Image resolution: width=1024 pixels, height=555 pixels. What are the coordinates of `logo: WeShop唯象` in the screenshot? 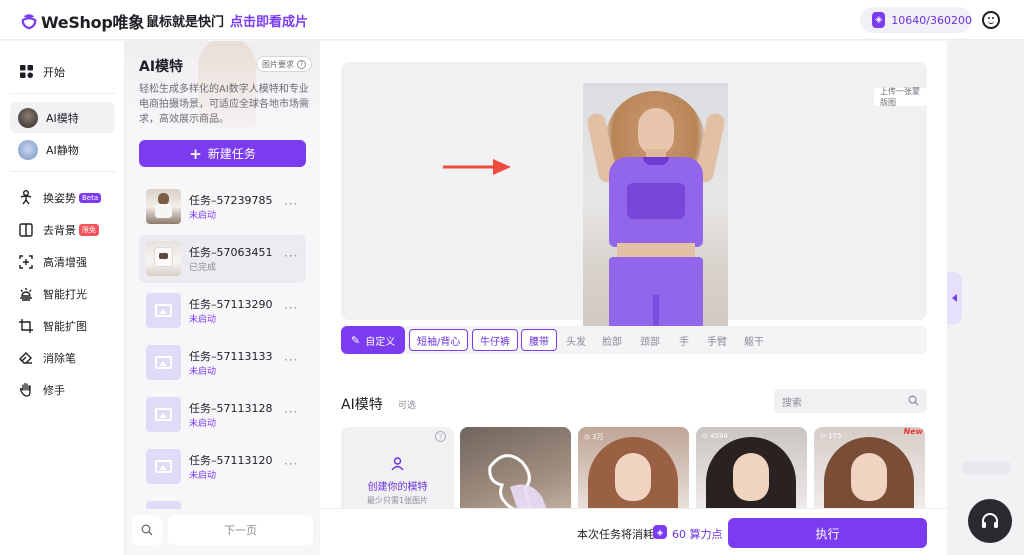 It's located at (82, 21).